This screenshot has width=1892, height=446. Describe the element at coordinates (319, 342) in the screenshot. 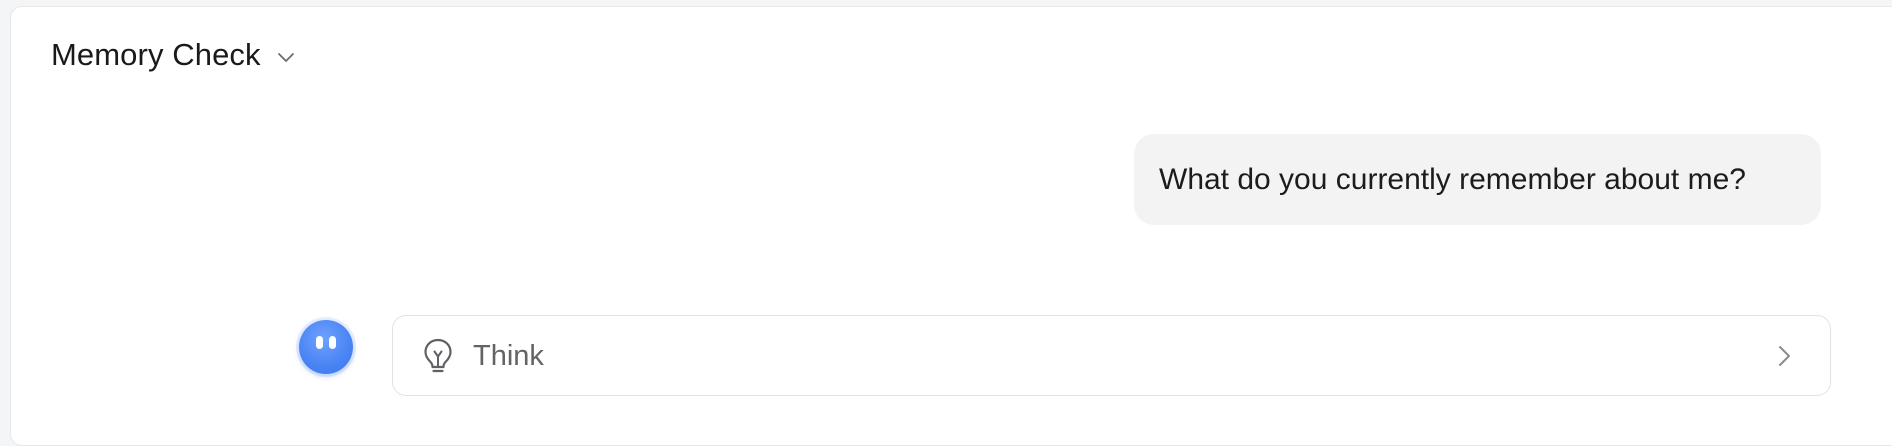

I see `avatar-eye-left` at that location.